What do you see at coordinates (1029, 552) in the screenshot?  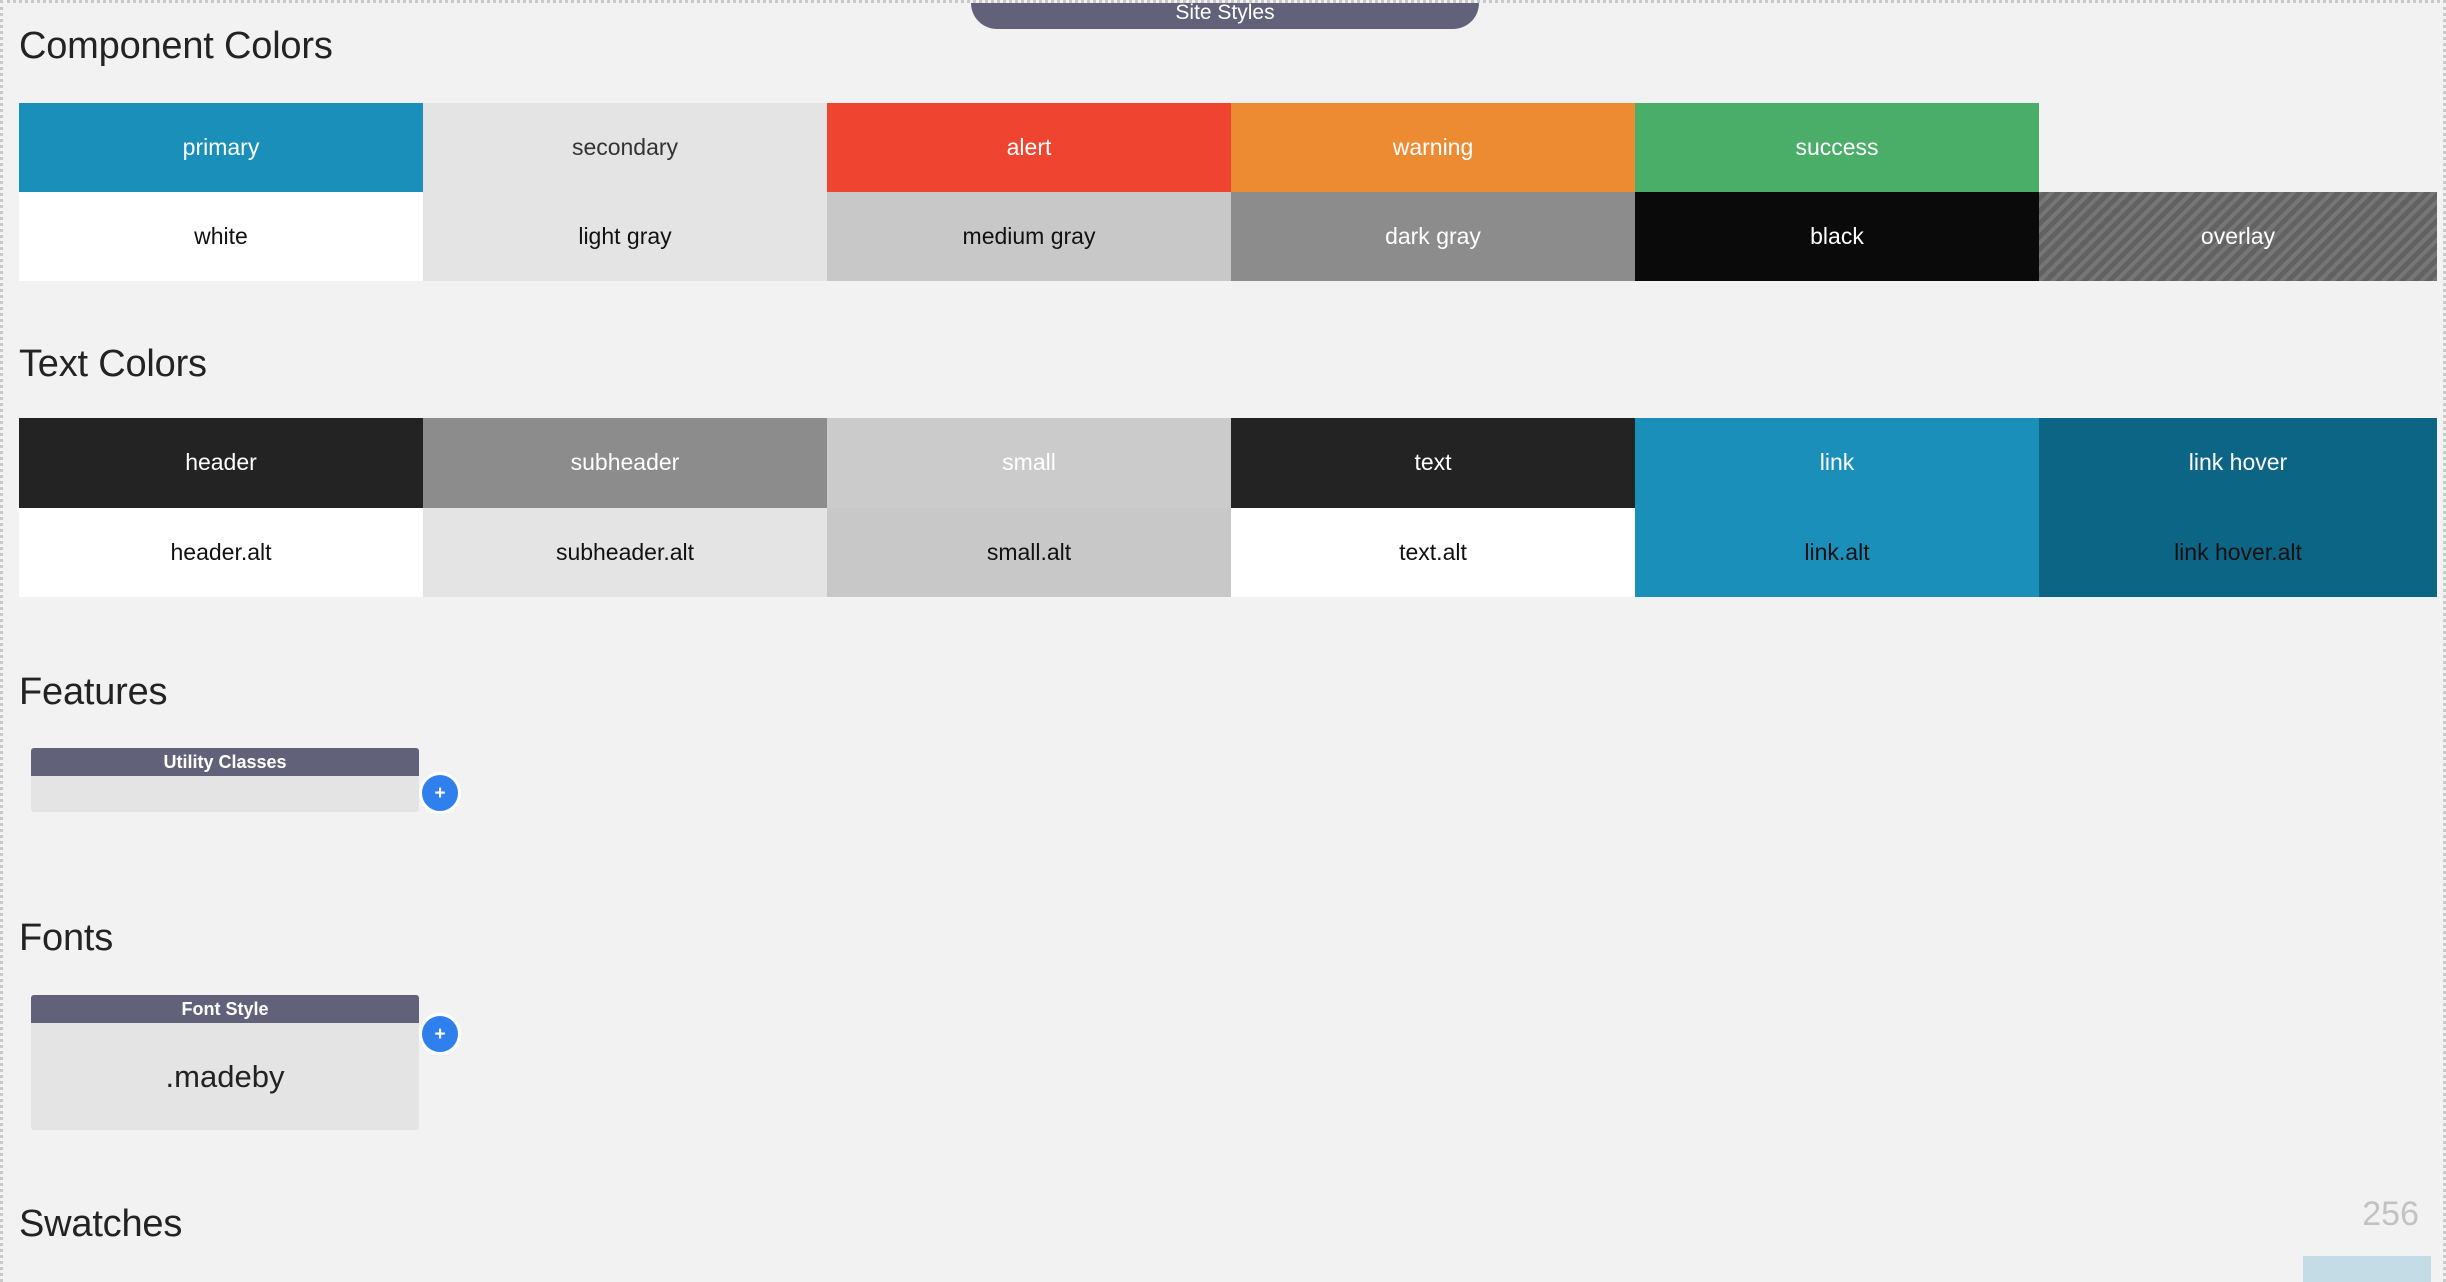 I see `color-swatch-alt-label: small.alt` at bounding box center [1029, 552].